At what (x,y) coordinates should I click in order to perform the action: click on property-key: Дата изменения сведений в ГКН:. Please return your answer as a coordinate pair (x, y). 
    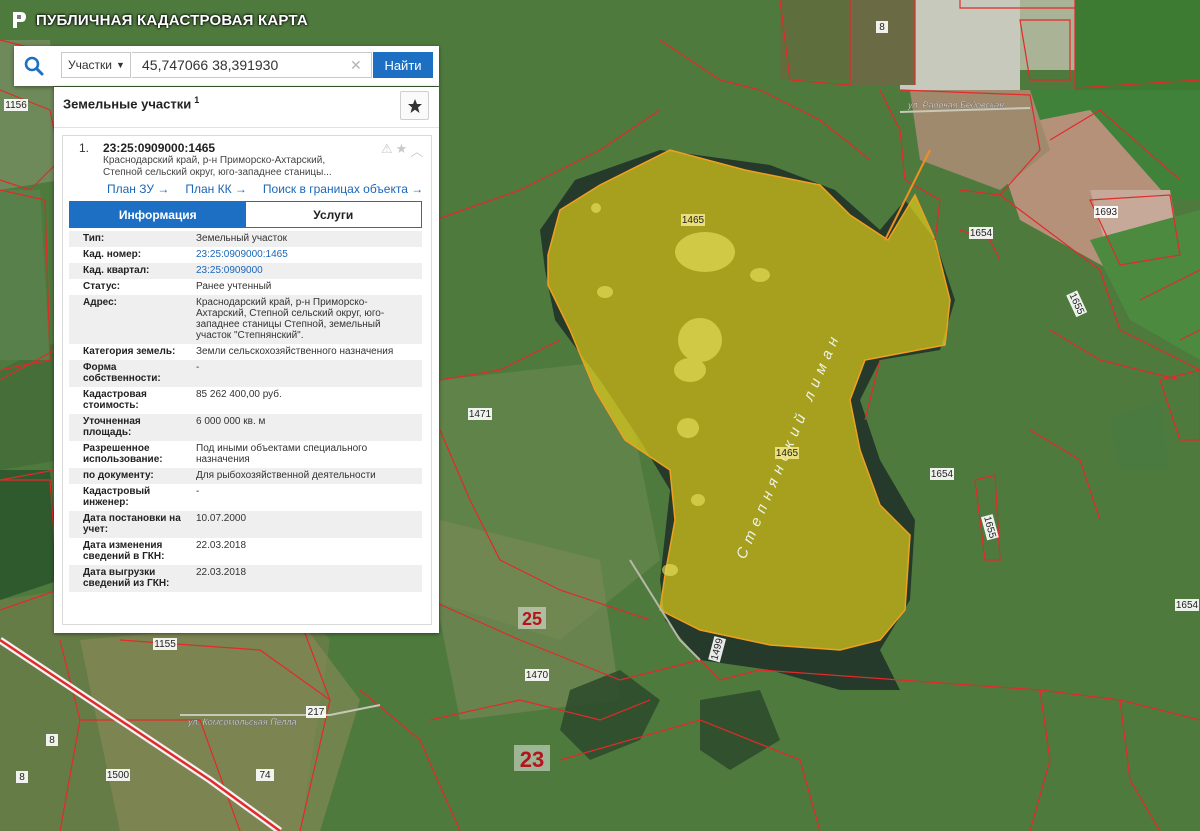
    Looking at the image, I should click on (124, 551).